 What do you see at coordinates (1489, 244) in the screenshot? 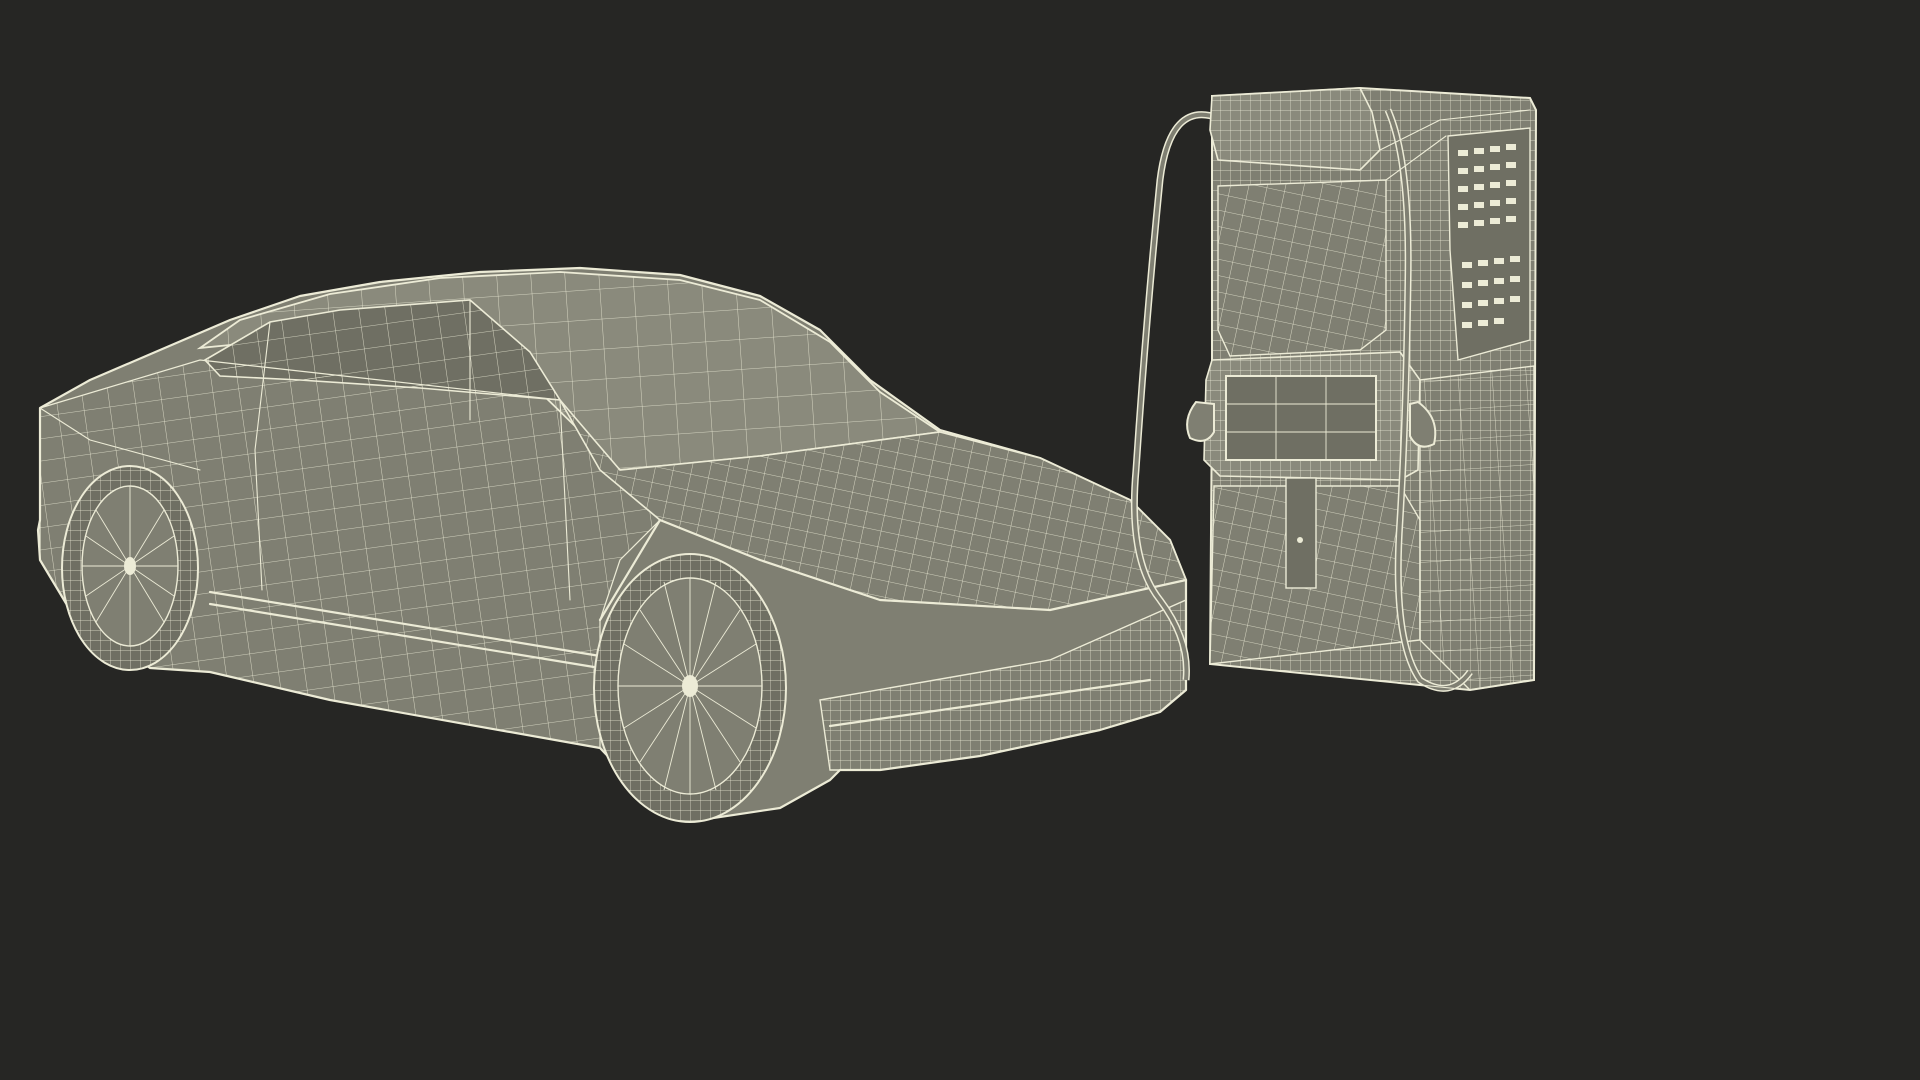
I see `charger-vent-panel` at bounding box center [1489, 244].